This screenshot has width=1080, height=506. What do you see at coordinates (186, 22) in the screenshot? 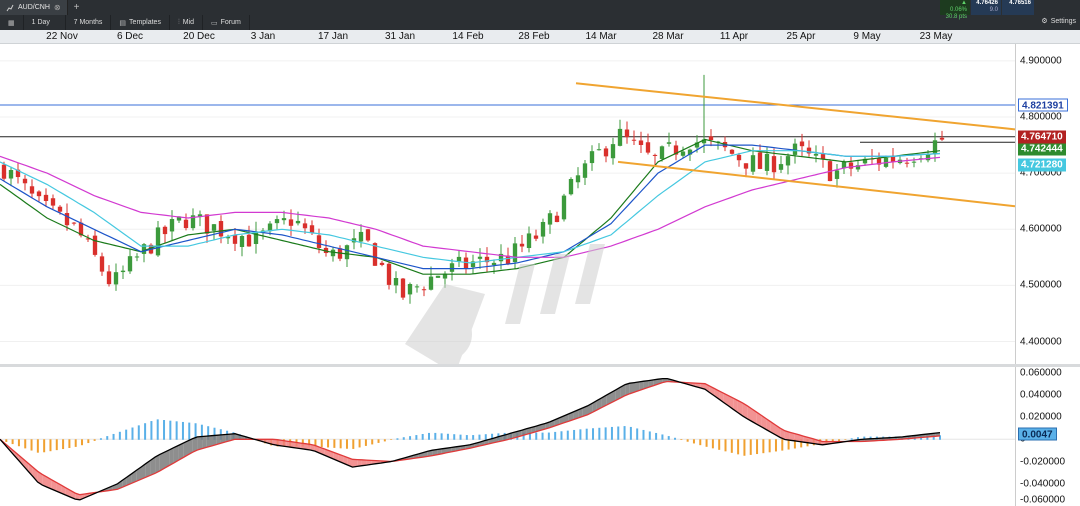
I see `price-type-button: ⫶ Mid` at bounding box center [186, 22].